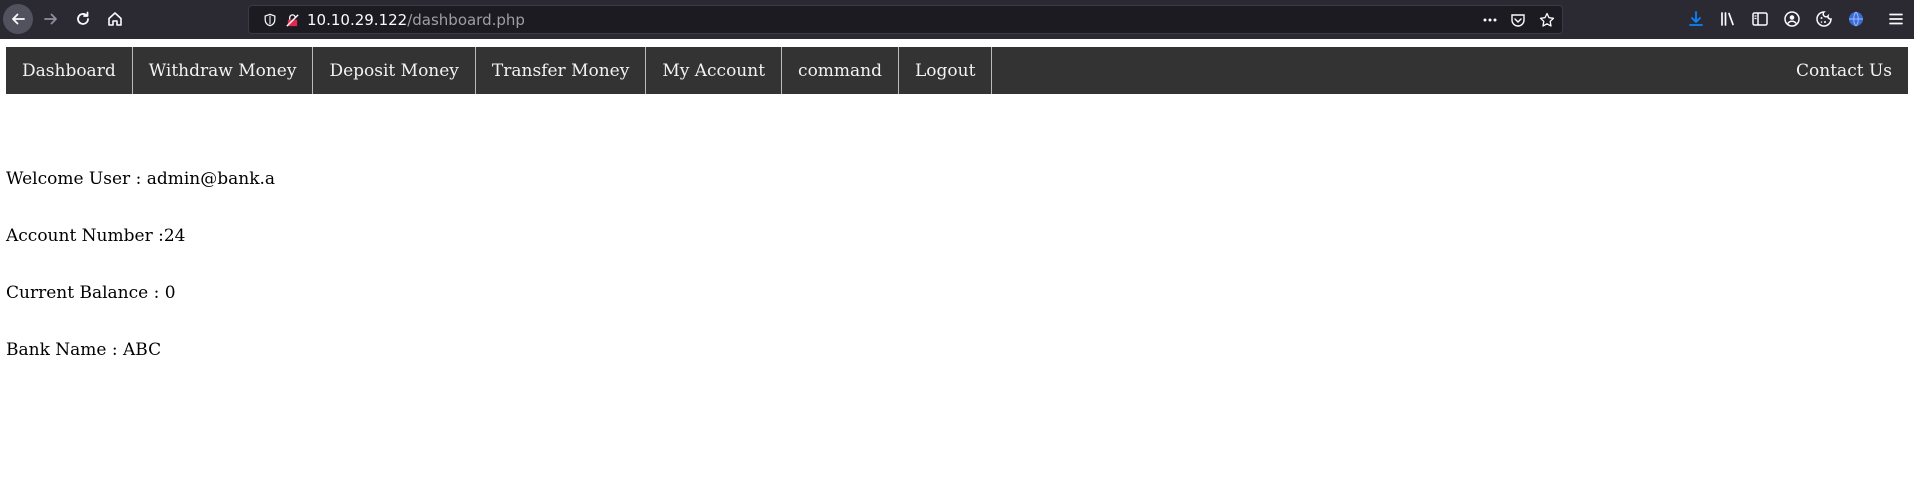  I want to click on url-host: 10.10.29.122, so click(357, 20).